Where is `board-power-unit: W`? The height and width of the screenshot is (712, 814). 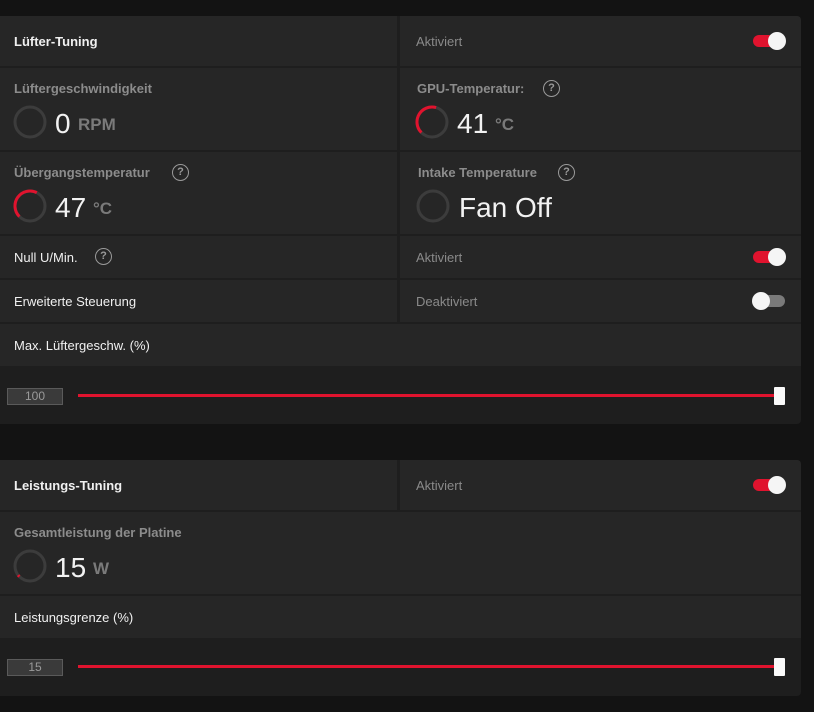 board-power-unit: W is located at coordinates (101, 568).